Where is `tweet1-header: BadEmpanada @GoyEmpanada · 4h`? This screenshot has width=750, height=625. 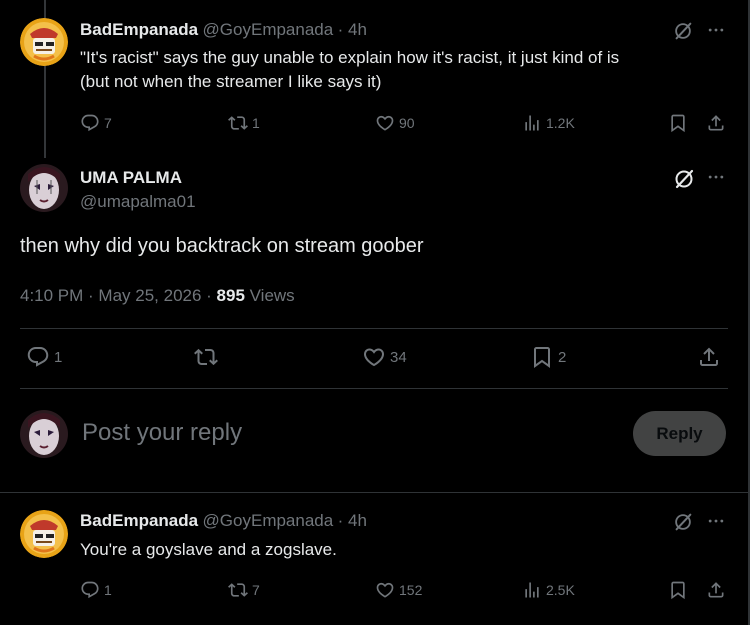 tweet1-header: BadEmpanada @GoyEmpanada · 4h is located at coordinates (223, 30).